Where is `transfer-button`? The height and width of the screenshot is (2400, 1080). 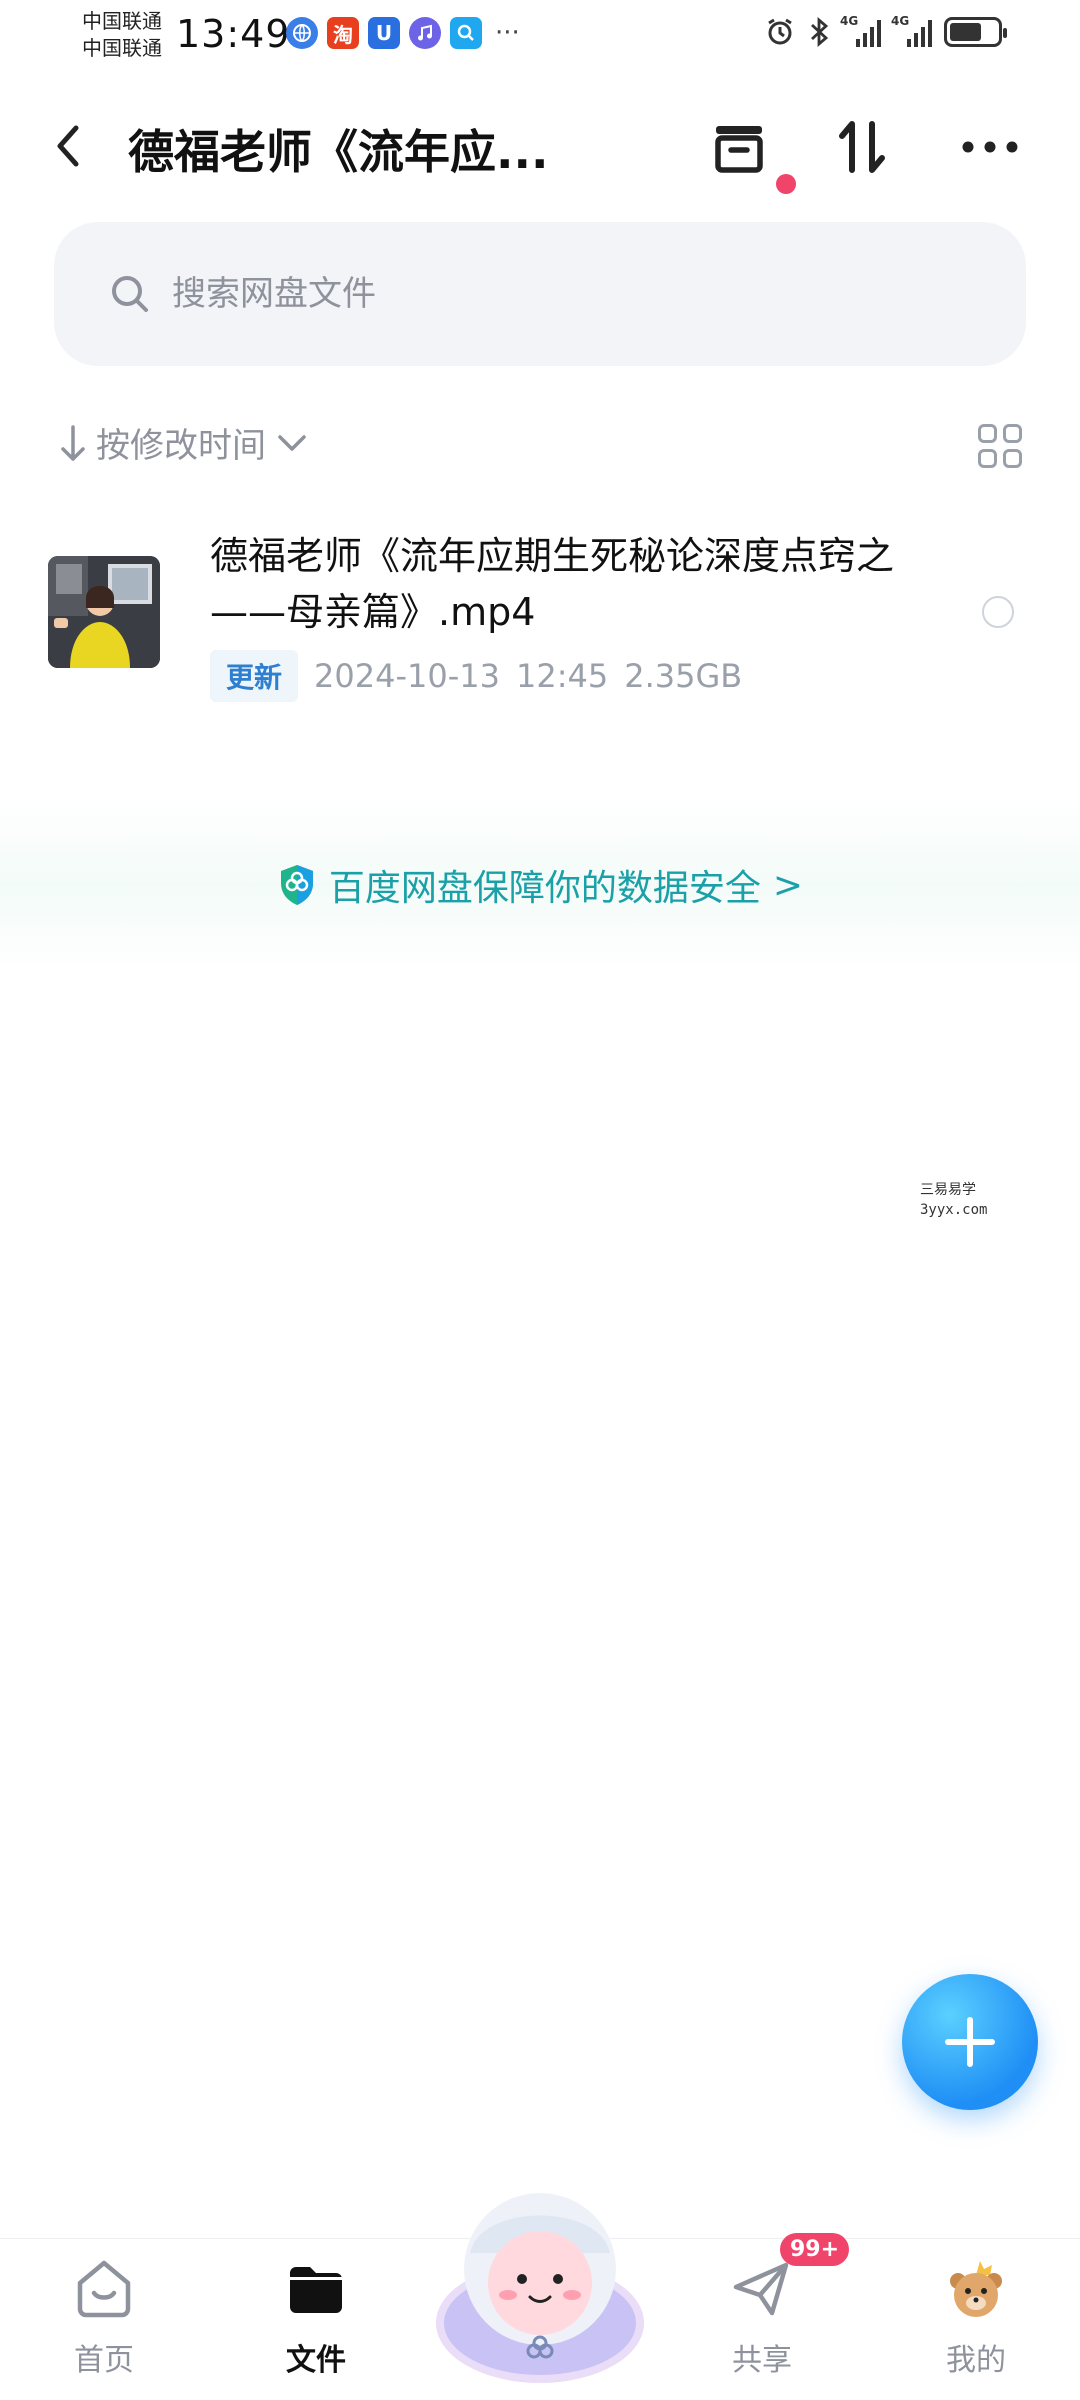 transfer-button is located at coordinates (863, 147).